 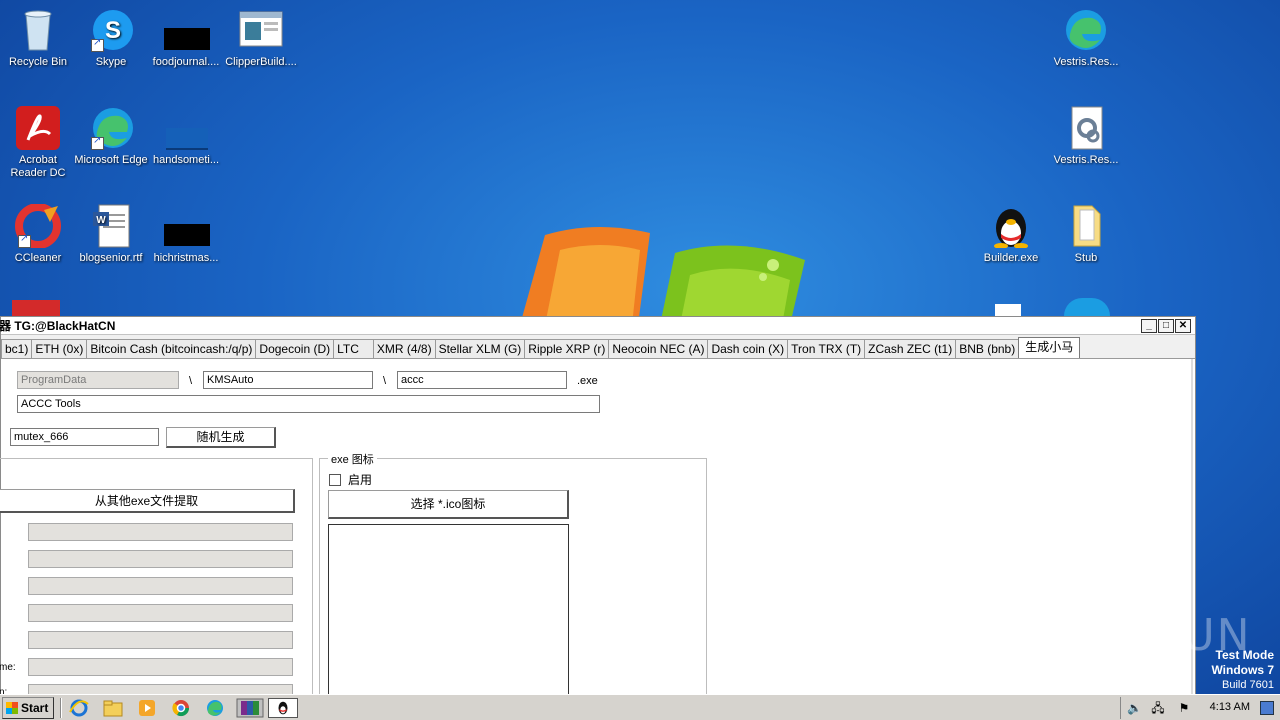 I want to click on choose-ico-button: 选择 *.ico图标, so click(x=448, y=504).